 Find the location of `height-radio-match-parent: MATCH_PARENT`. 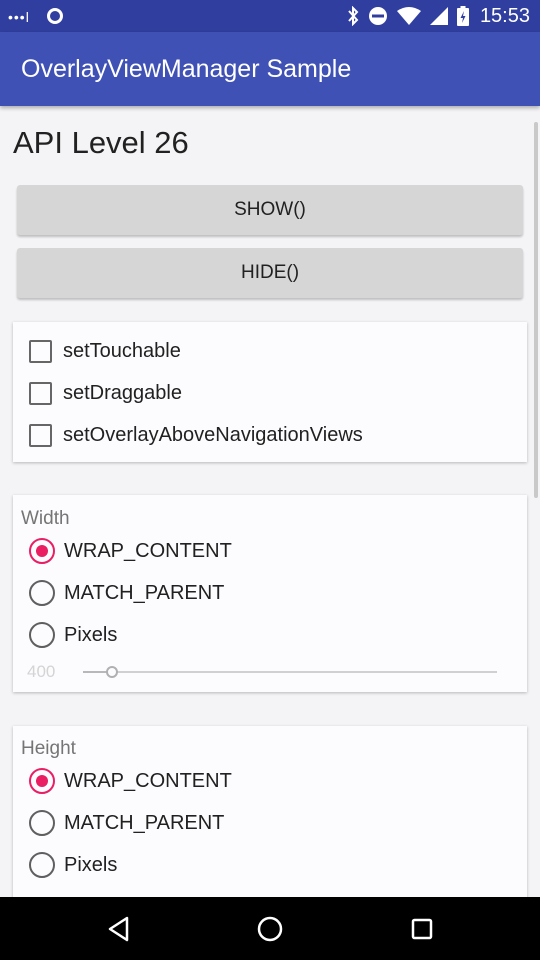

height-radio-match-parent: MATCH_PARENT is located at coordinates (126, 823).